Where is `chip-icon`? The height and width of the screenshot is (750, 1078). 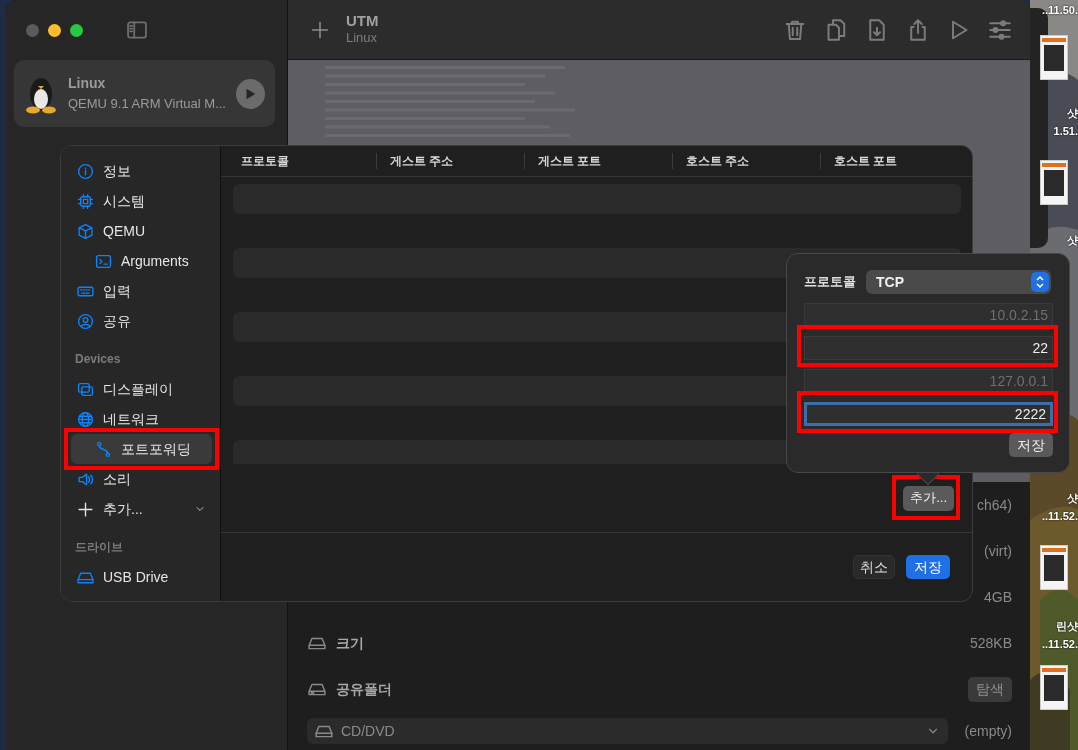
chip-icon is located at coordinates (85, 201).